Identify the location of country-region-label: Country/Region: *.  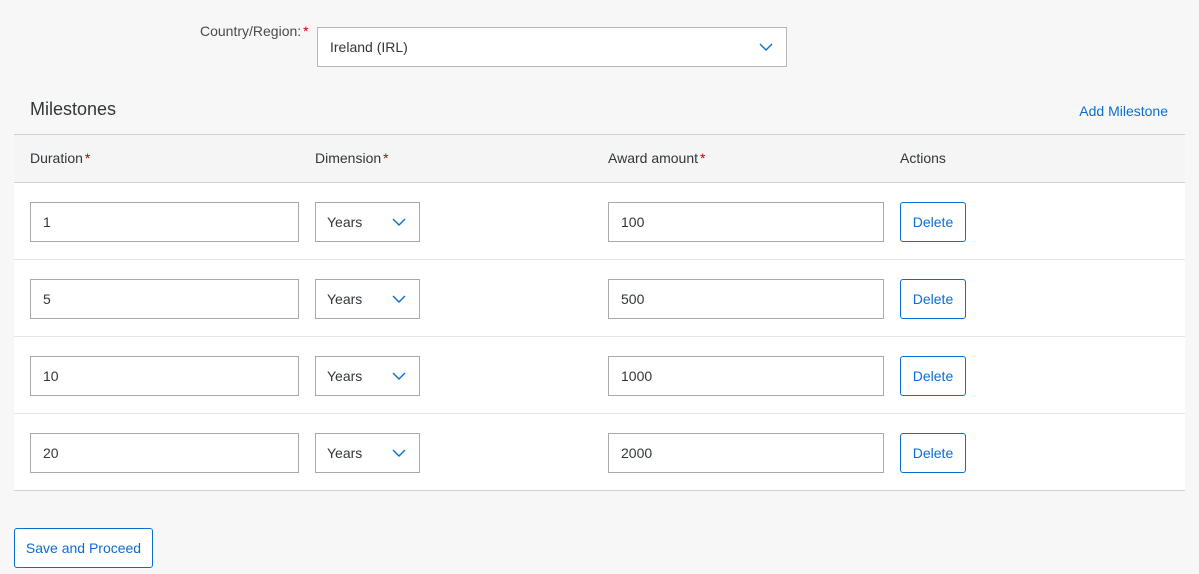
(254, 31).